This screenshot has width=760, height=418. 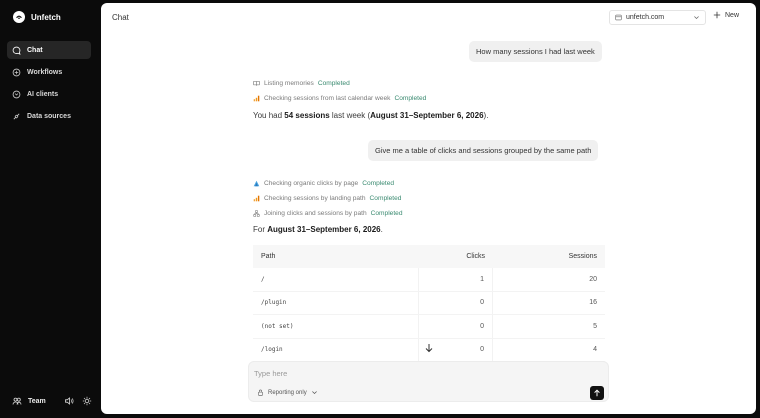 What do you see at coordinates (16, 72) in the screenshot?
I see `workflows-icon` at bounding box center [16, 72].